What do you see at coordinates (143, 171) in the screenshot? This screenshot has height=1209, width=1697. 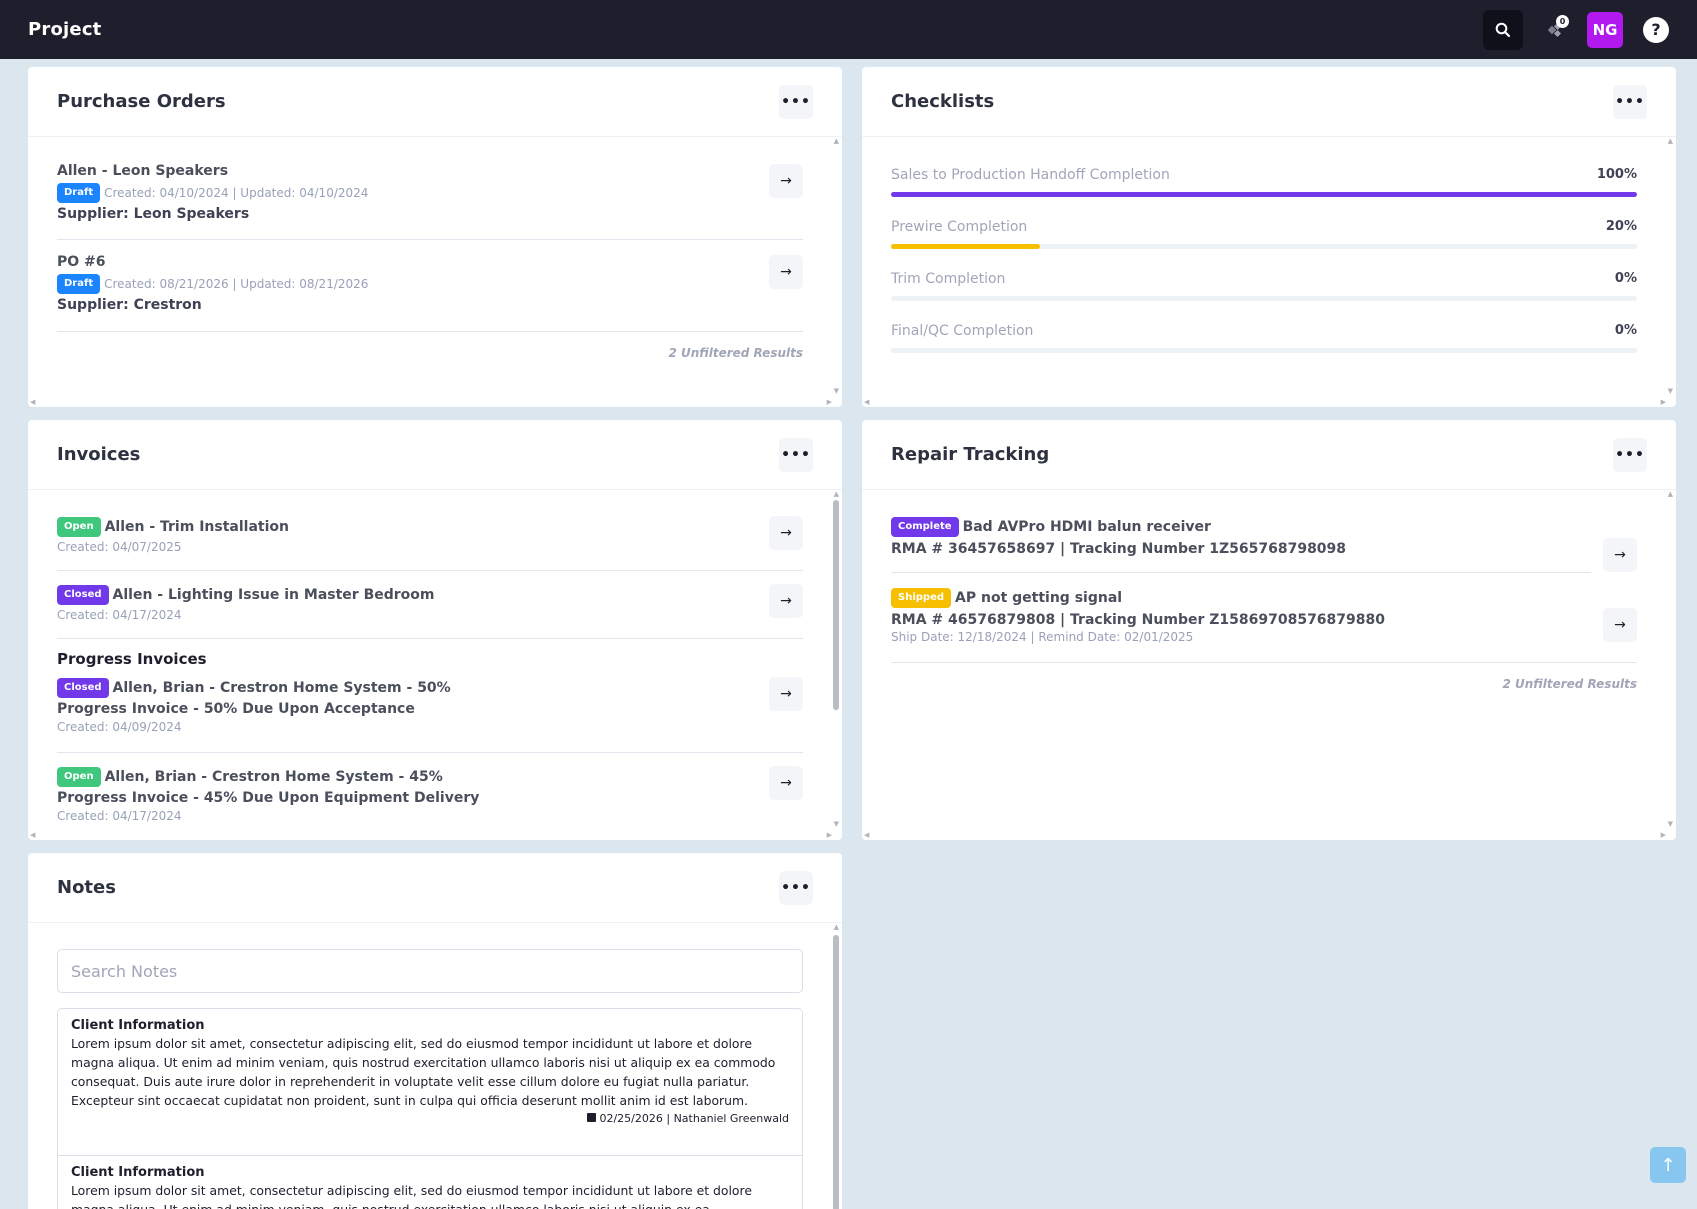 I see `po-title: Allen - Leon Speakers` at bounding box center [143, 171].